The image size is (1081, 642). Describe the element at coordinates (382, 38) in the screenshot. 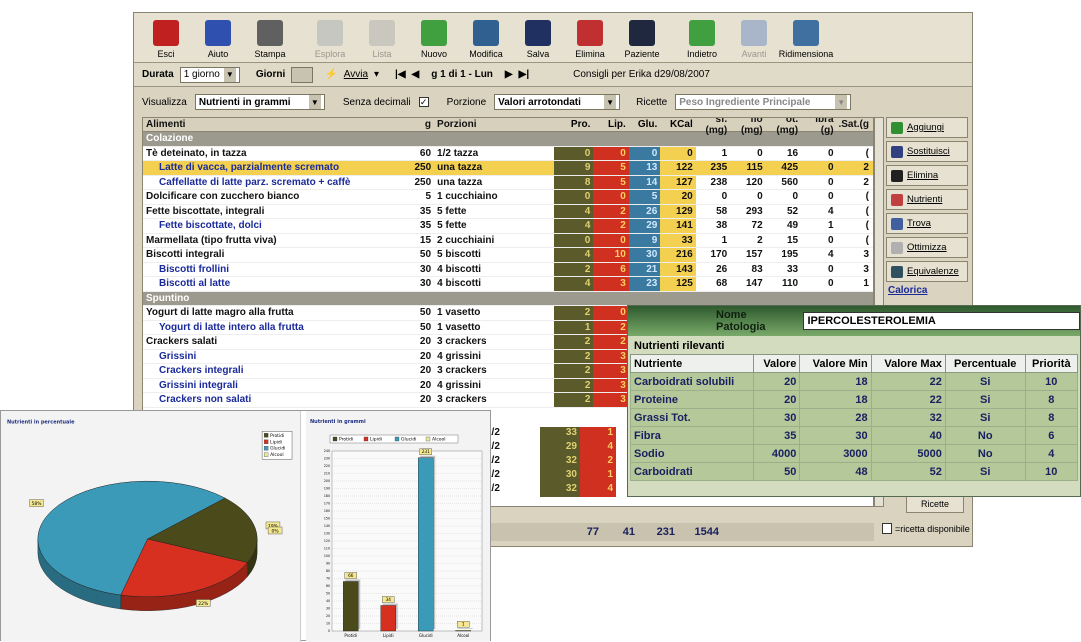

I see `toolbar-lista-button: Lista` at that location.